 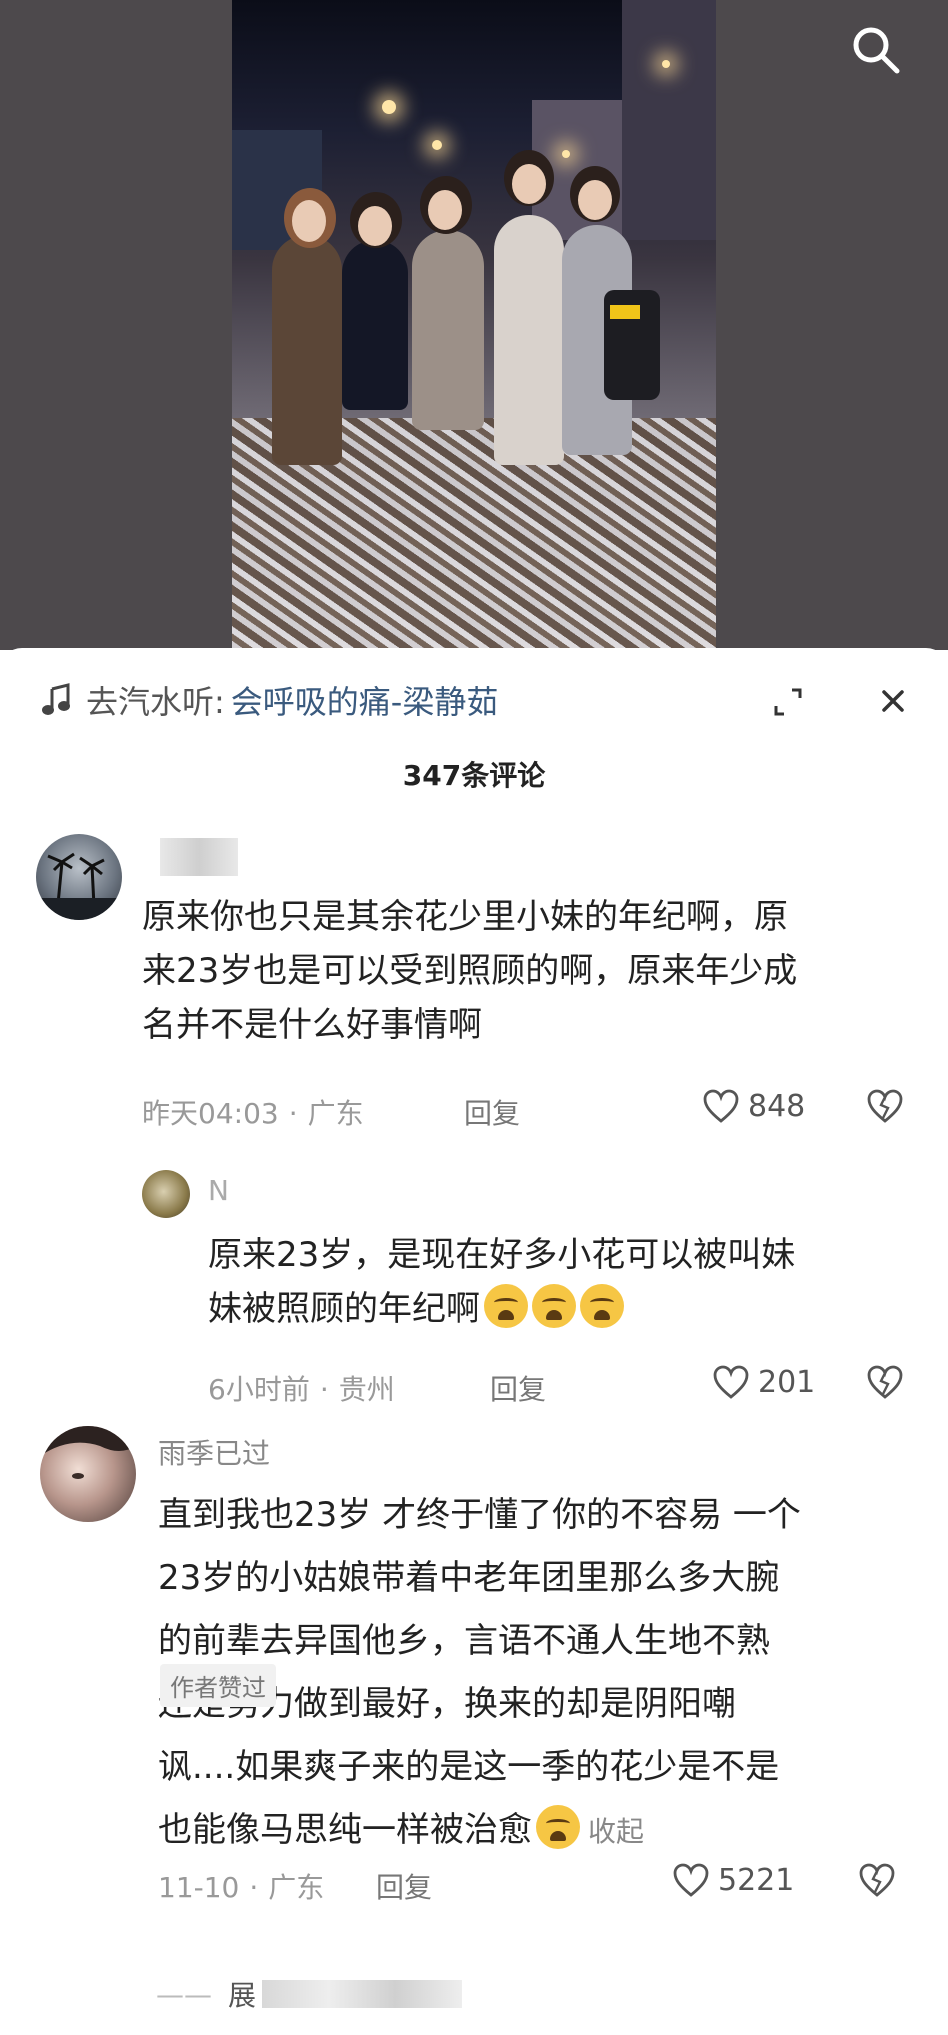 I want to click on more-replies-blurred, so click(x=362, y=1994).